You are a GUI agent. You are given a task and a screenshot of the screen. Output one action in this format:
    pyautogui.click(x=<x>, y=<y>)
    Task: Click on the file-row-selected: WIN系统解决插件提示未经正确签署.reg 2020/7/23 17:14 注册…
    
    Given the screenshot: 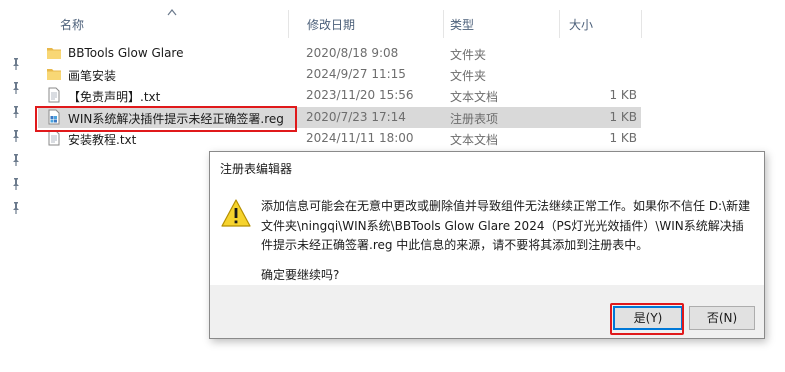 What is the action you would take?
    pyautogui.click(x=339, y=117)
    